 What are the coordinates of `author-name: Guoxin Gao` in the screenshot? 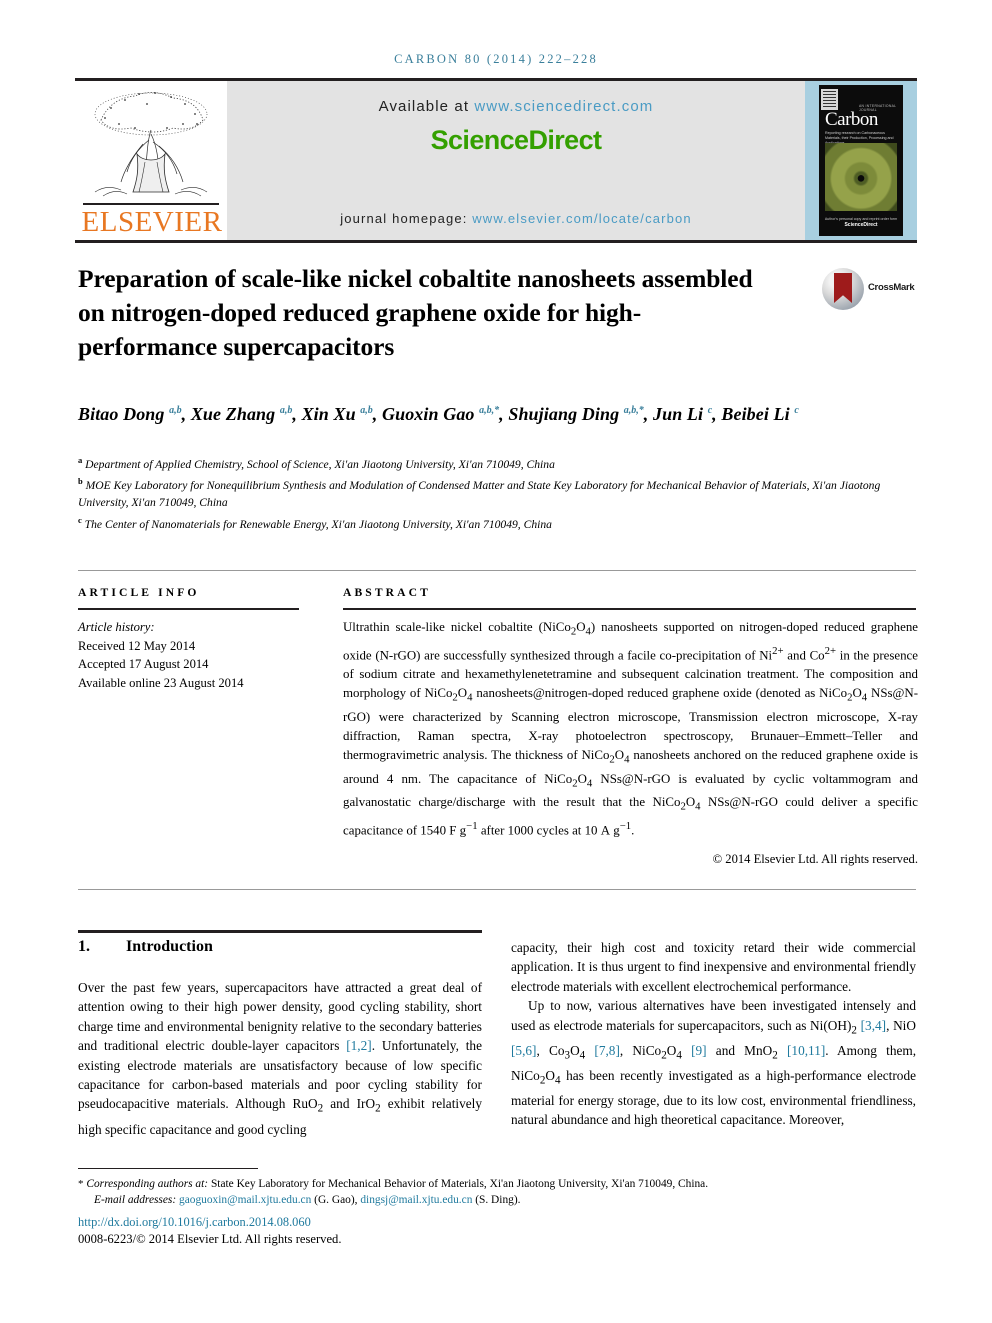 It's located at (431, 414).